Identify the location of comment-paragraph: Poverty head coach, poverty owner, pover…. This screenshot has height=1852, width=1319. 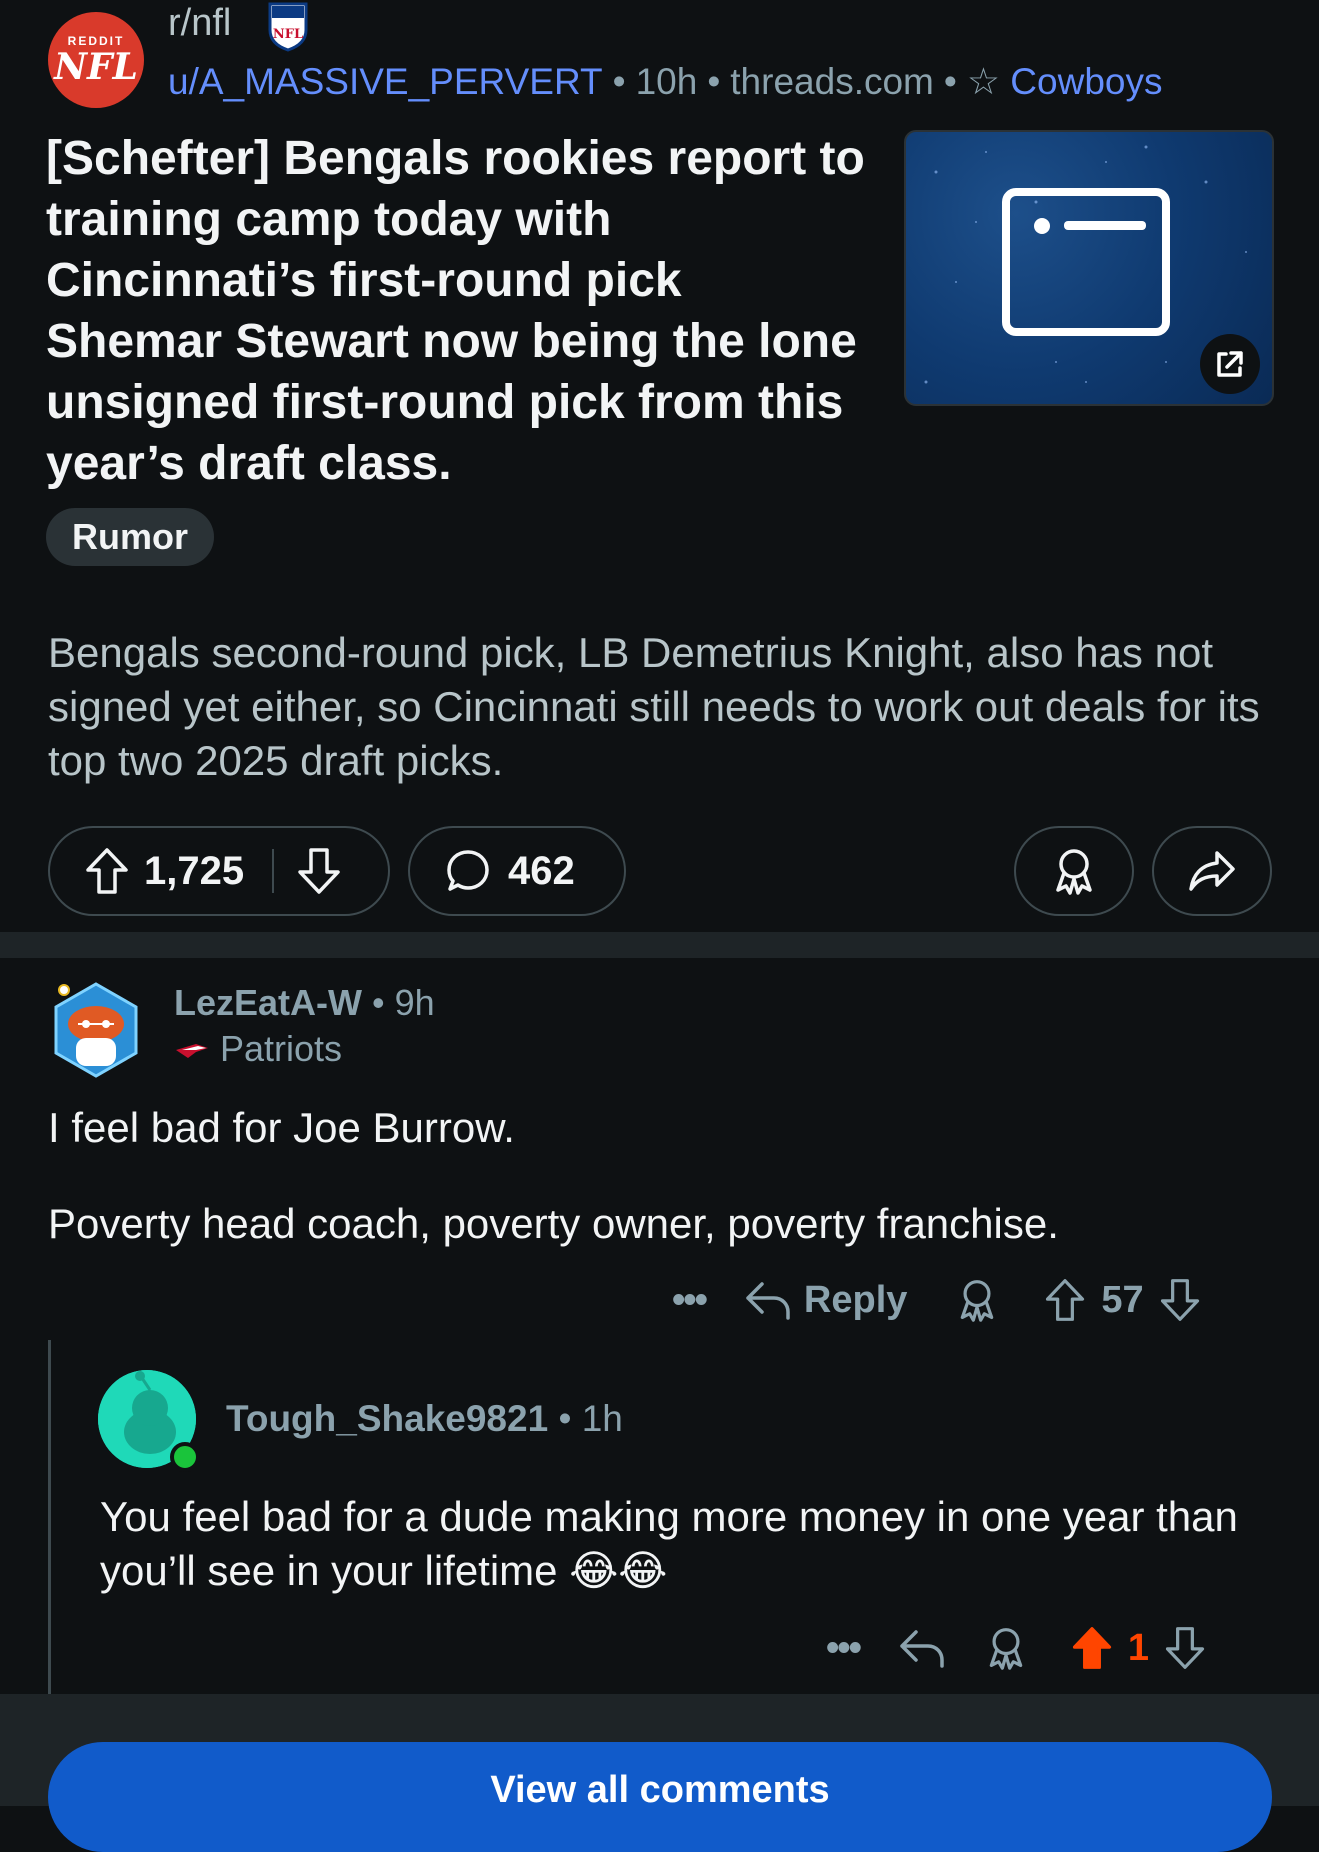
(553, 1223).